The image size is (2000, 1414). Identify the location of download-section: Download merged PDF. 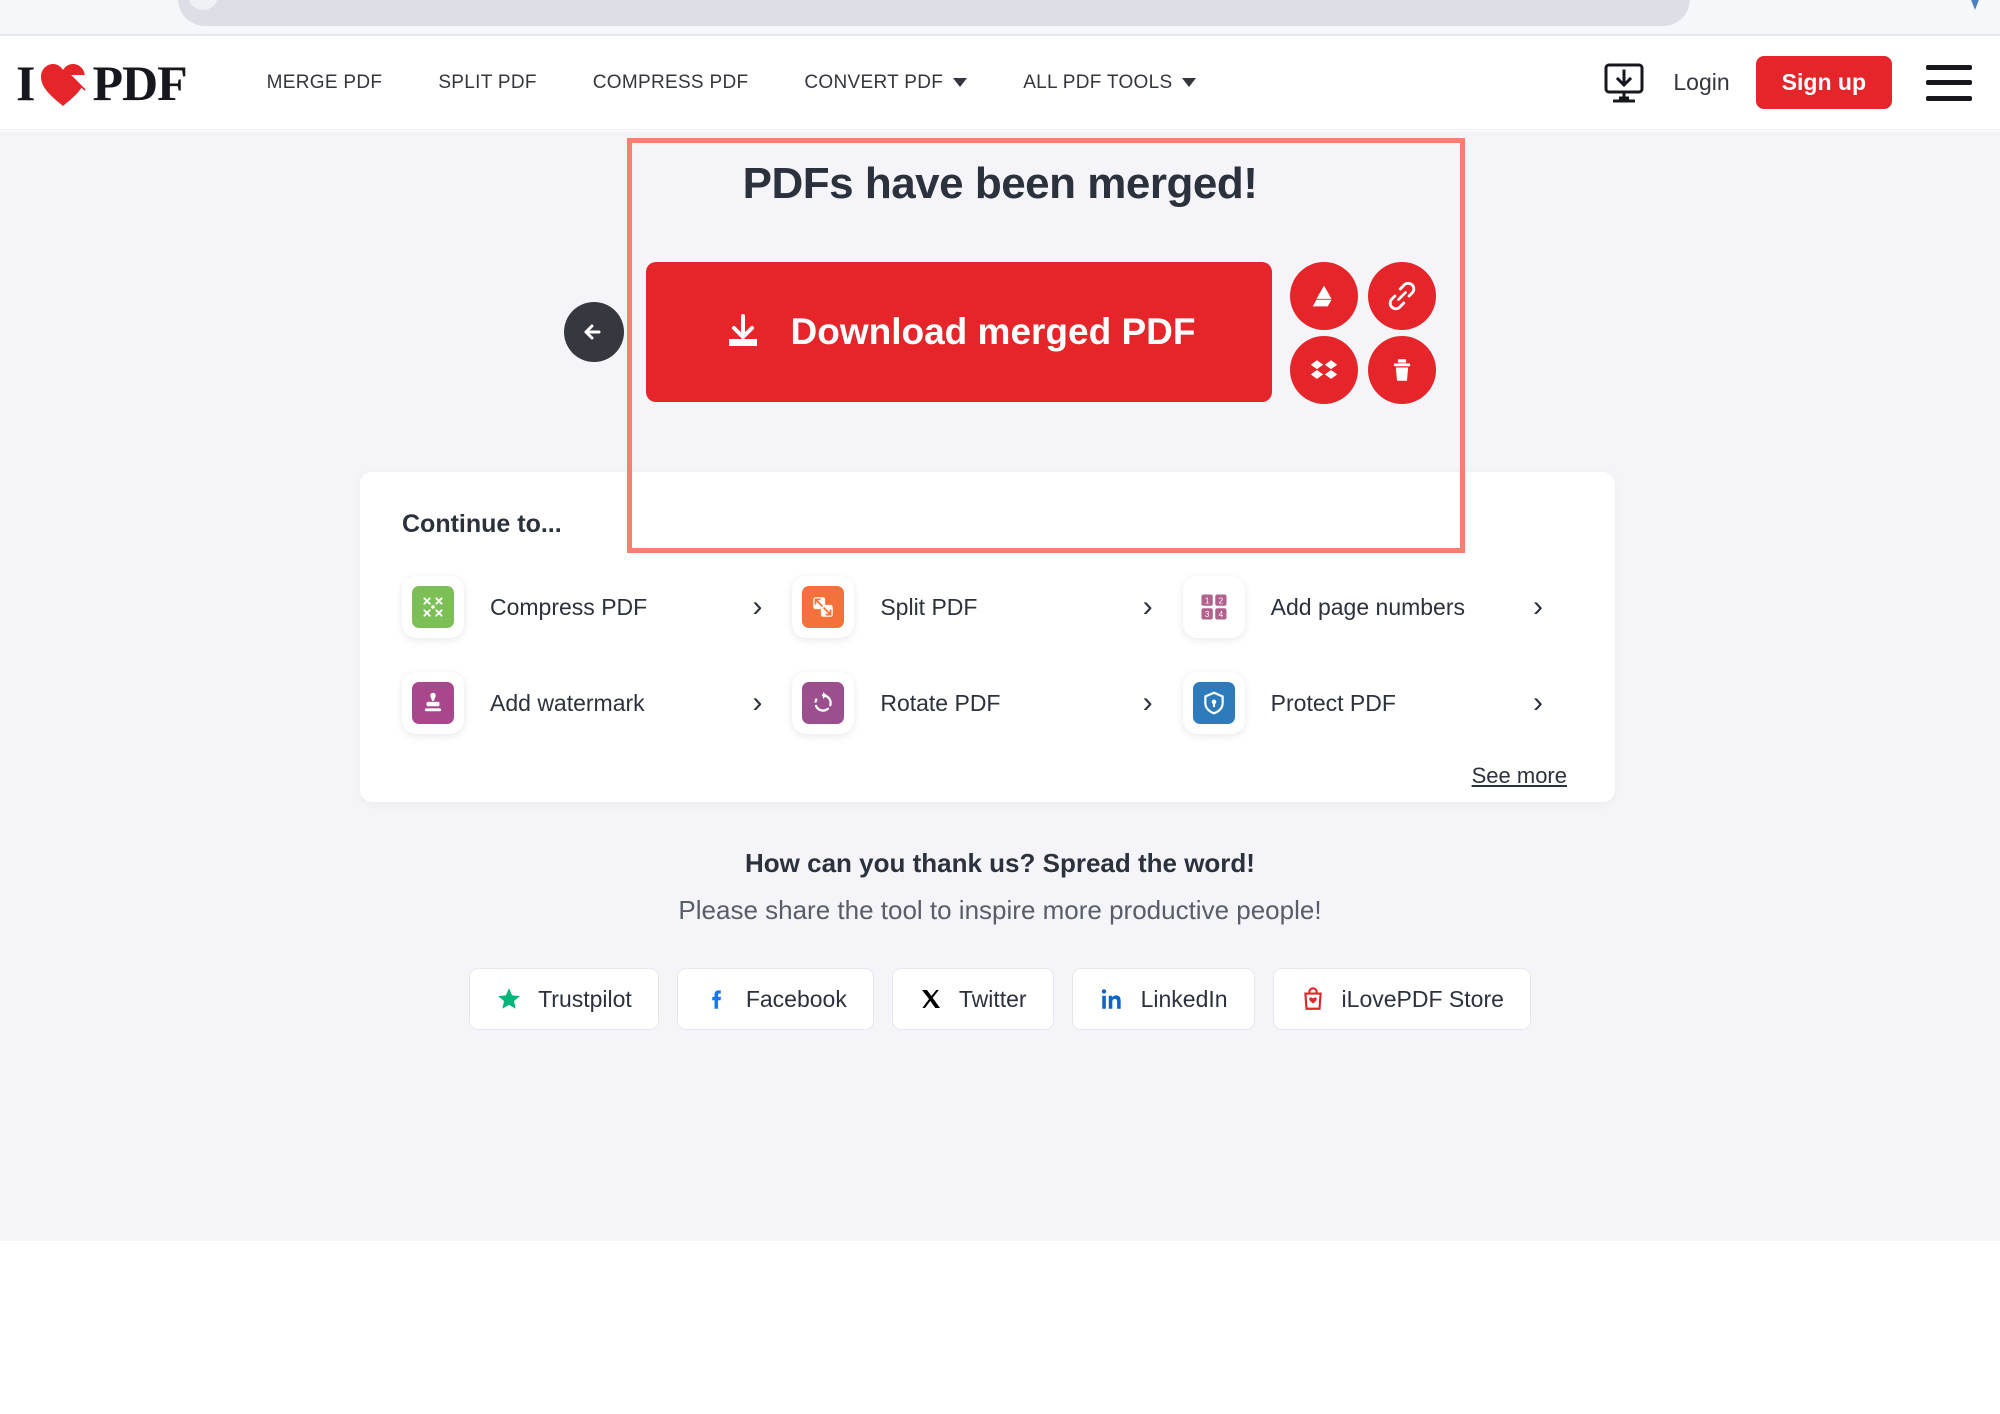
(1000, 333).